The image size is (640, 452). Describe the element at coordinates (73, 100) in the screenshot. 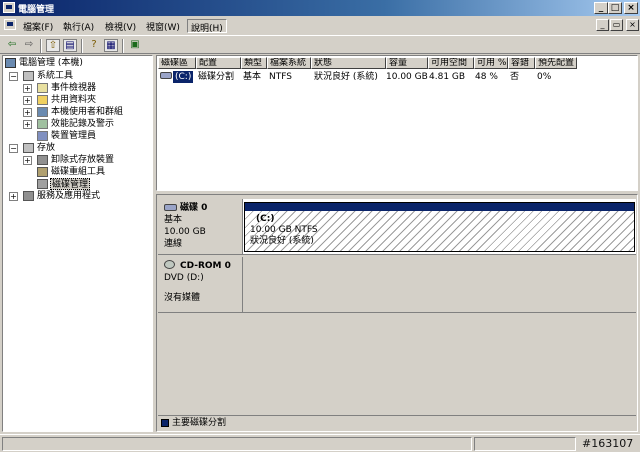

I see `tree-item-shared-folders: 共用資料夾` at that location.